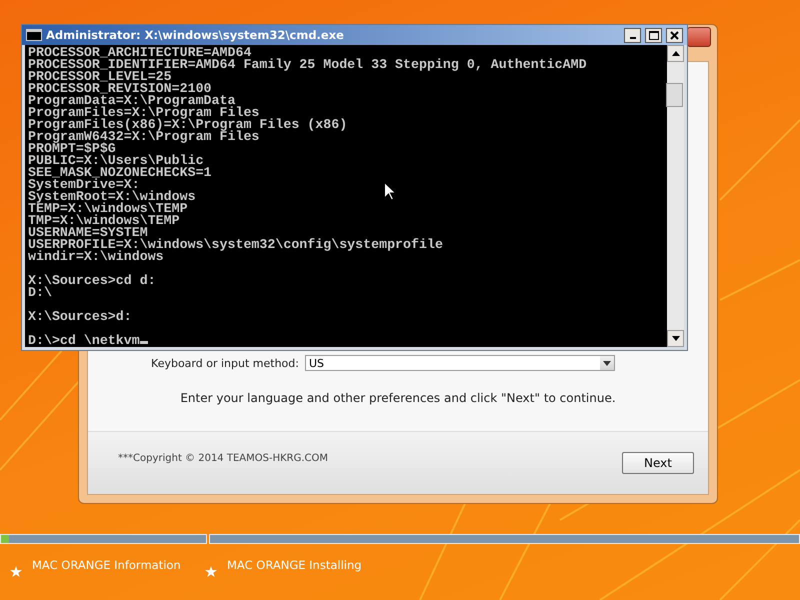 The width and height of the screenshot is (800, 600). What do you see at coordinates (235, 244) in the screenshot?
I see `console-line: USERPROFILE=X:\windows\system32\config\systemprofile` at bounding box center [235, 244].